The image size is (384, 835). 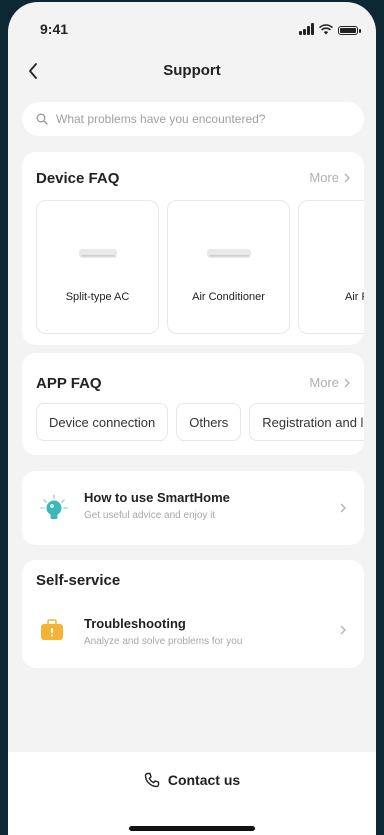 I want to click on device-tile-split-ac: Split-type AC, so click(x=97, y=267).